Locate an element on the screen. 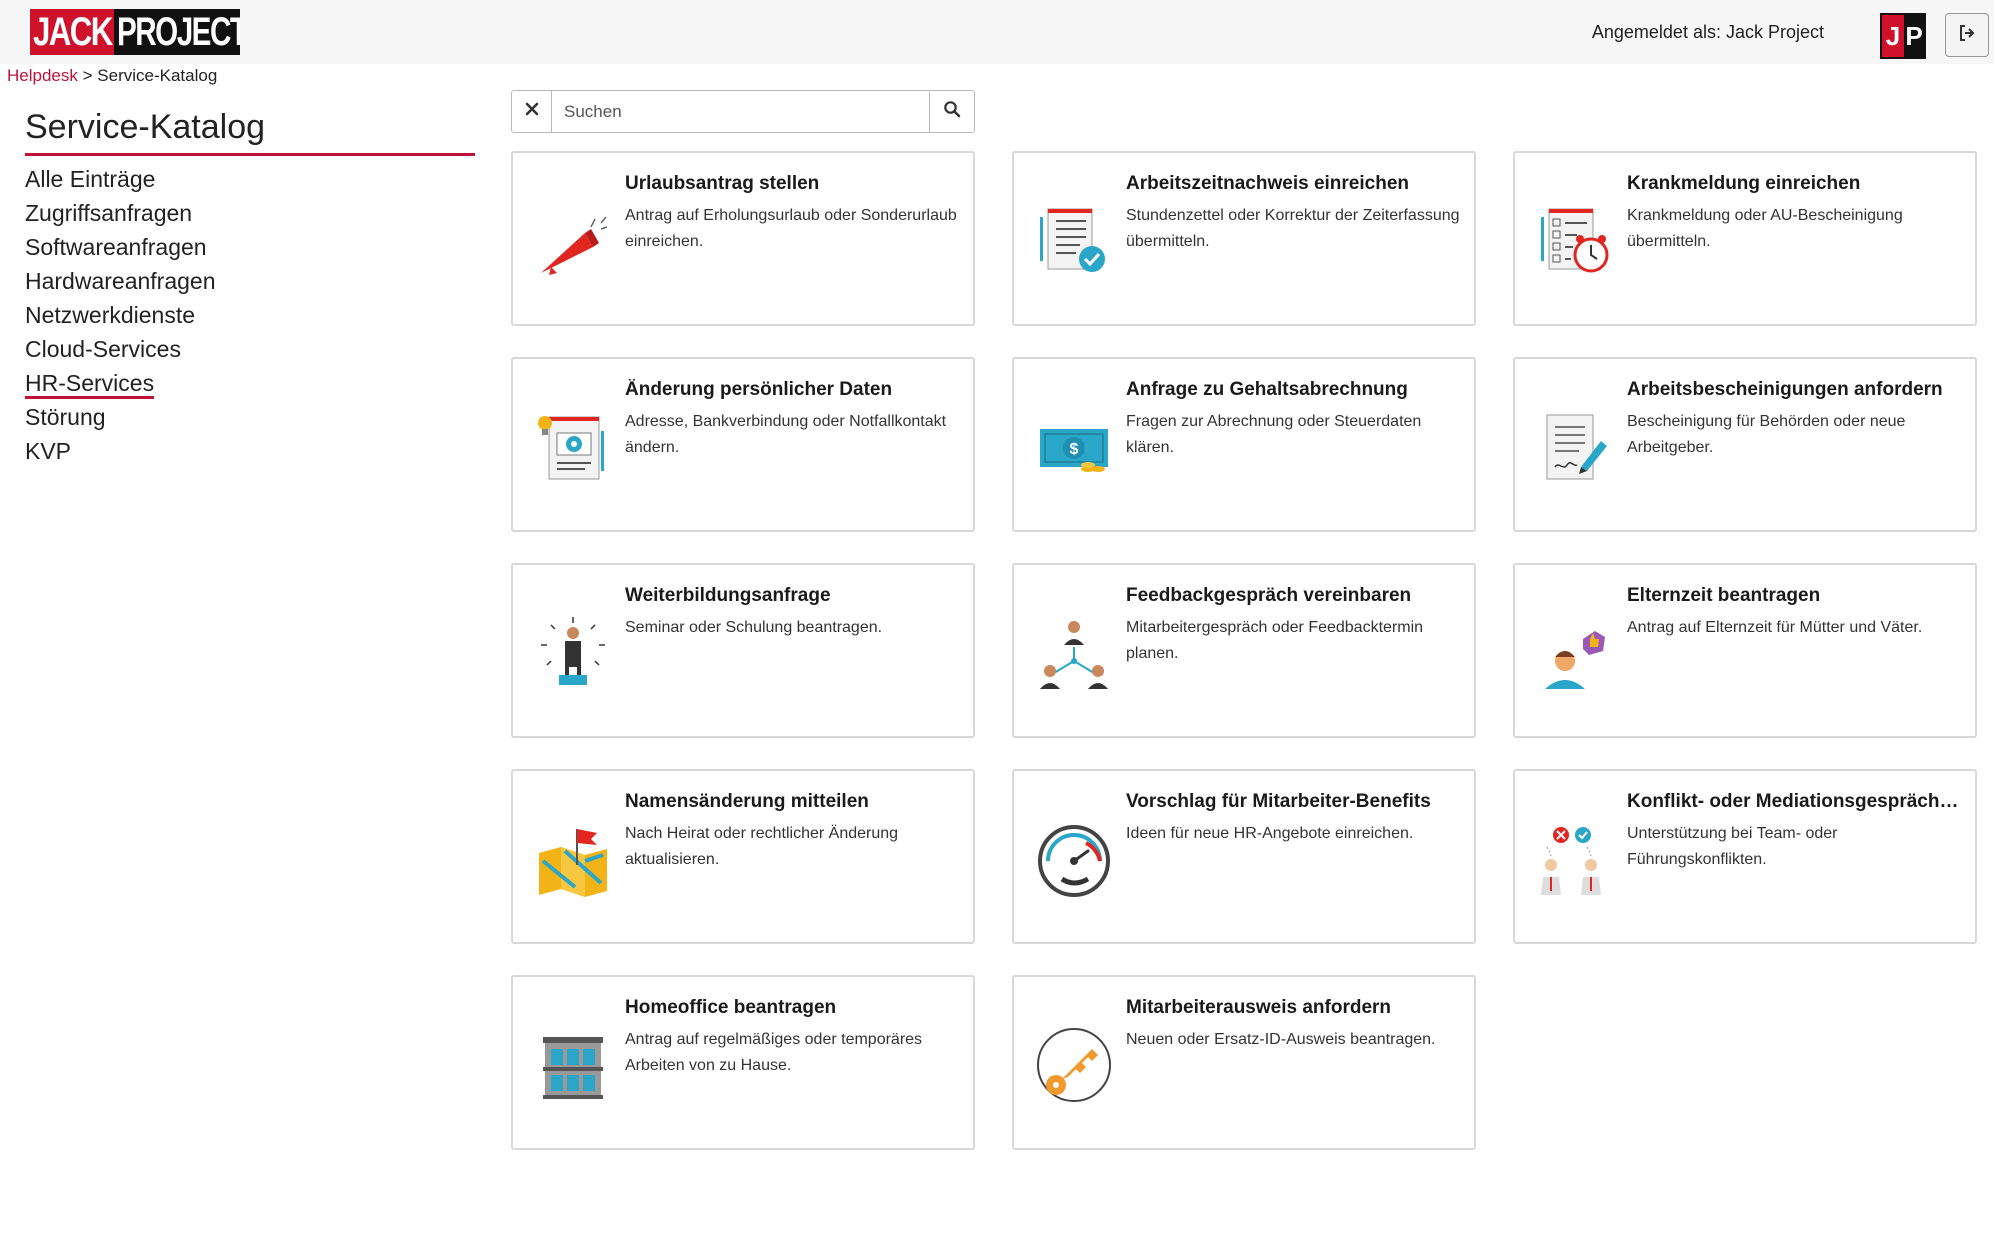 The width and height of the screenshot is (1994, 1251). card-title: Homeoffice beantragen is located at coordinates (731, 1007).